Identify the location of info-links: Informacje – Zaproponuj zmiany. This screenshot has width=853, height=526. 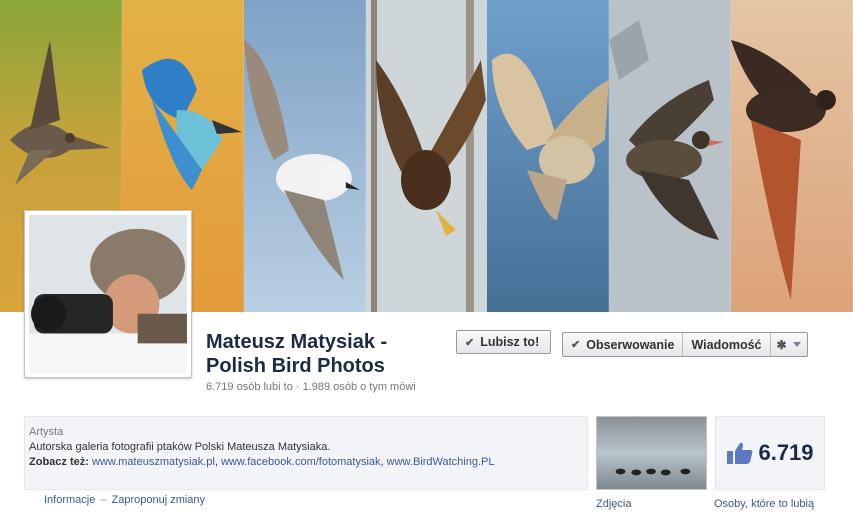
(124, 500).